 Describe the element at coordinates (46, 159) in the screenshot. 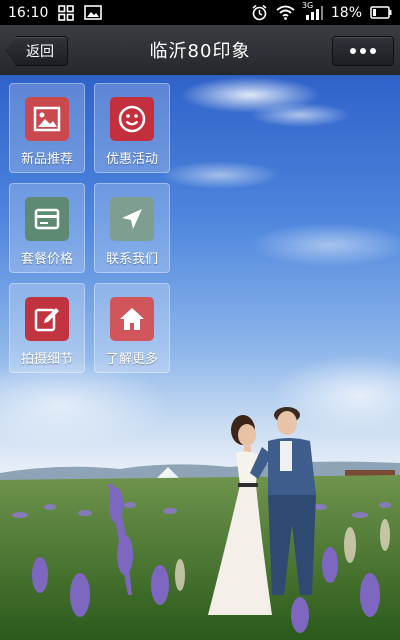

I see `menu-tile-label: 新品推荐` at that location.